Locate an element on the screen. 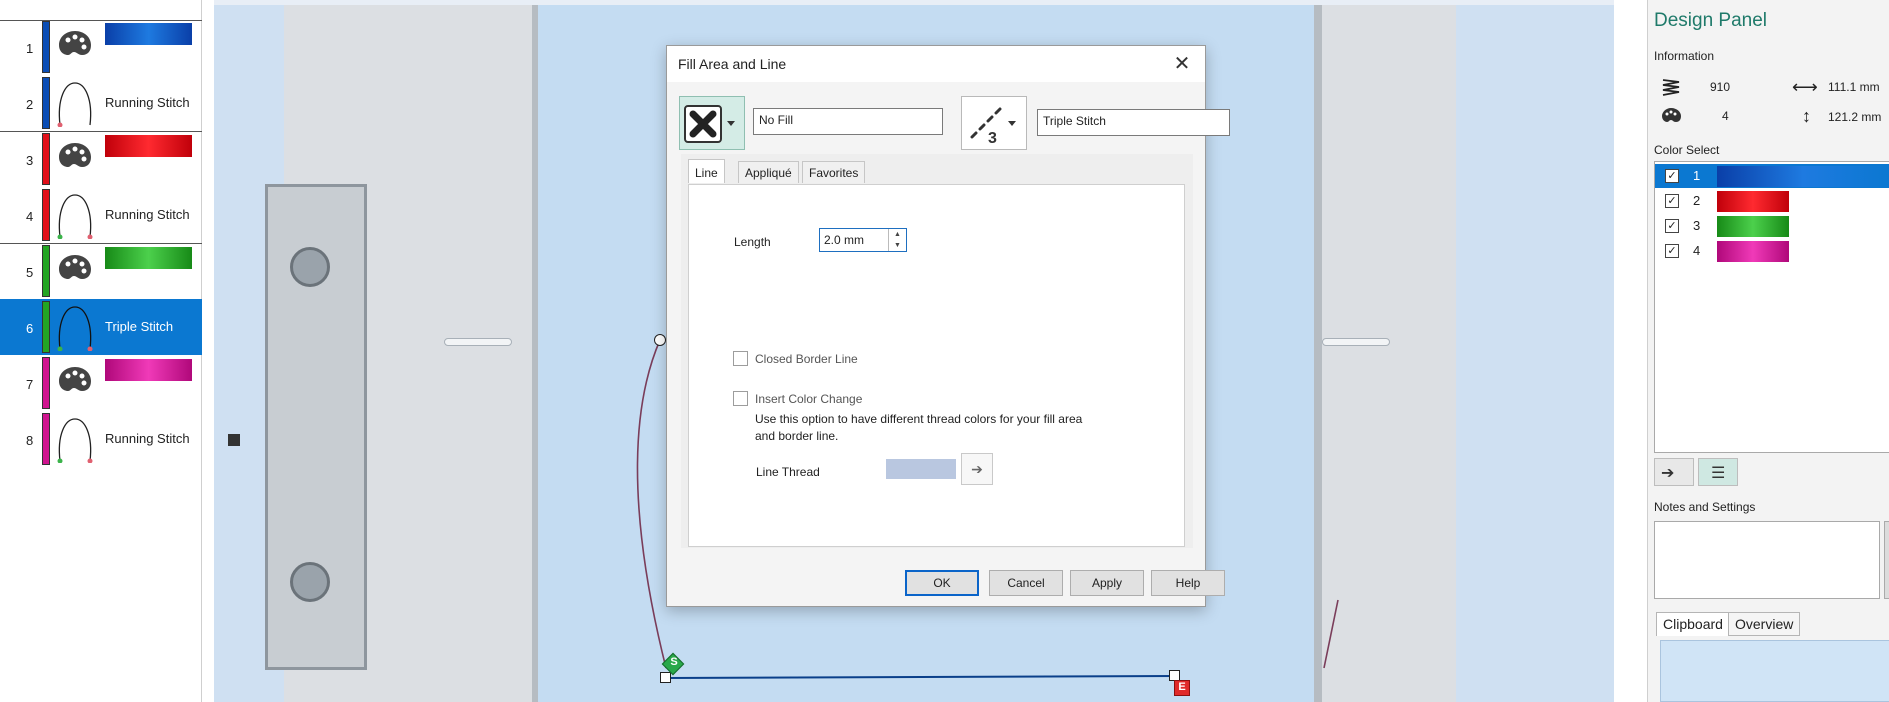 This screenshot has width=1889, height=702. tab-applique: Appliqué is located at coordinates (768, 172).